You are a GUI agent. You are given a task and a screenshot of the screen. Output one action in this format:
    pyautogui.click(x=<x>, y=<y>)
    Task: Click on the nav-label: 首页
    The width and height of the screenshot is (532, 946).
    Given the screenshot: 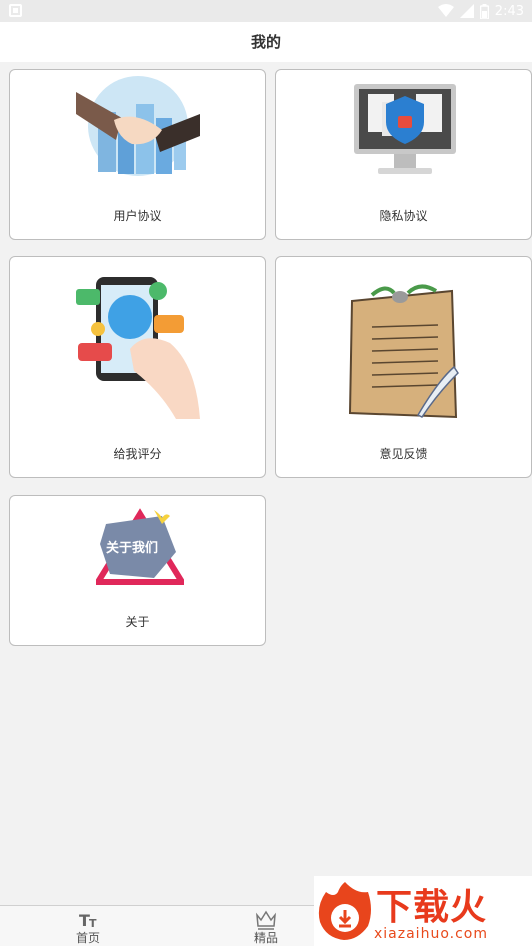 What is the action you would take?
    pyautogui.click(x=87, y=938)
    